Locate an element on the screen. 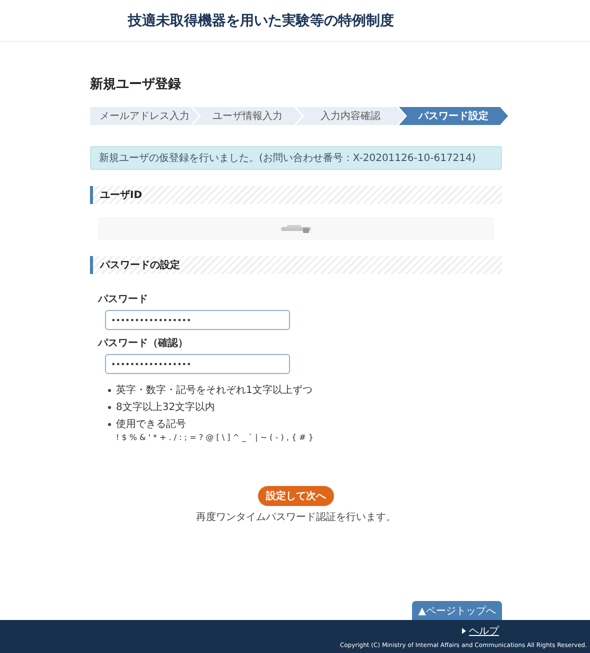  progress-step: 入力内容確認 is located at coordinates (350, 116).